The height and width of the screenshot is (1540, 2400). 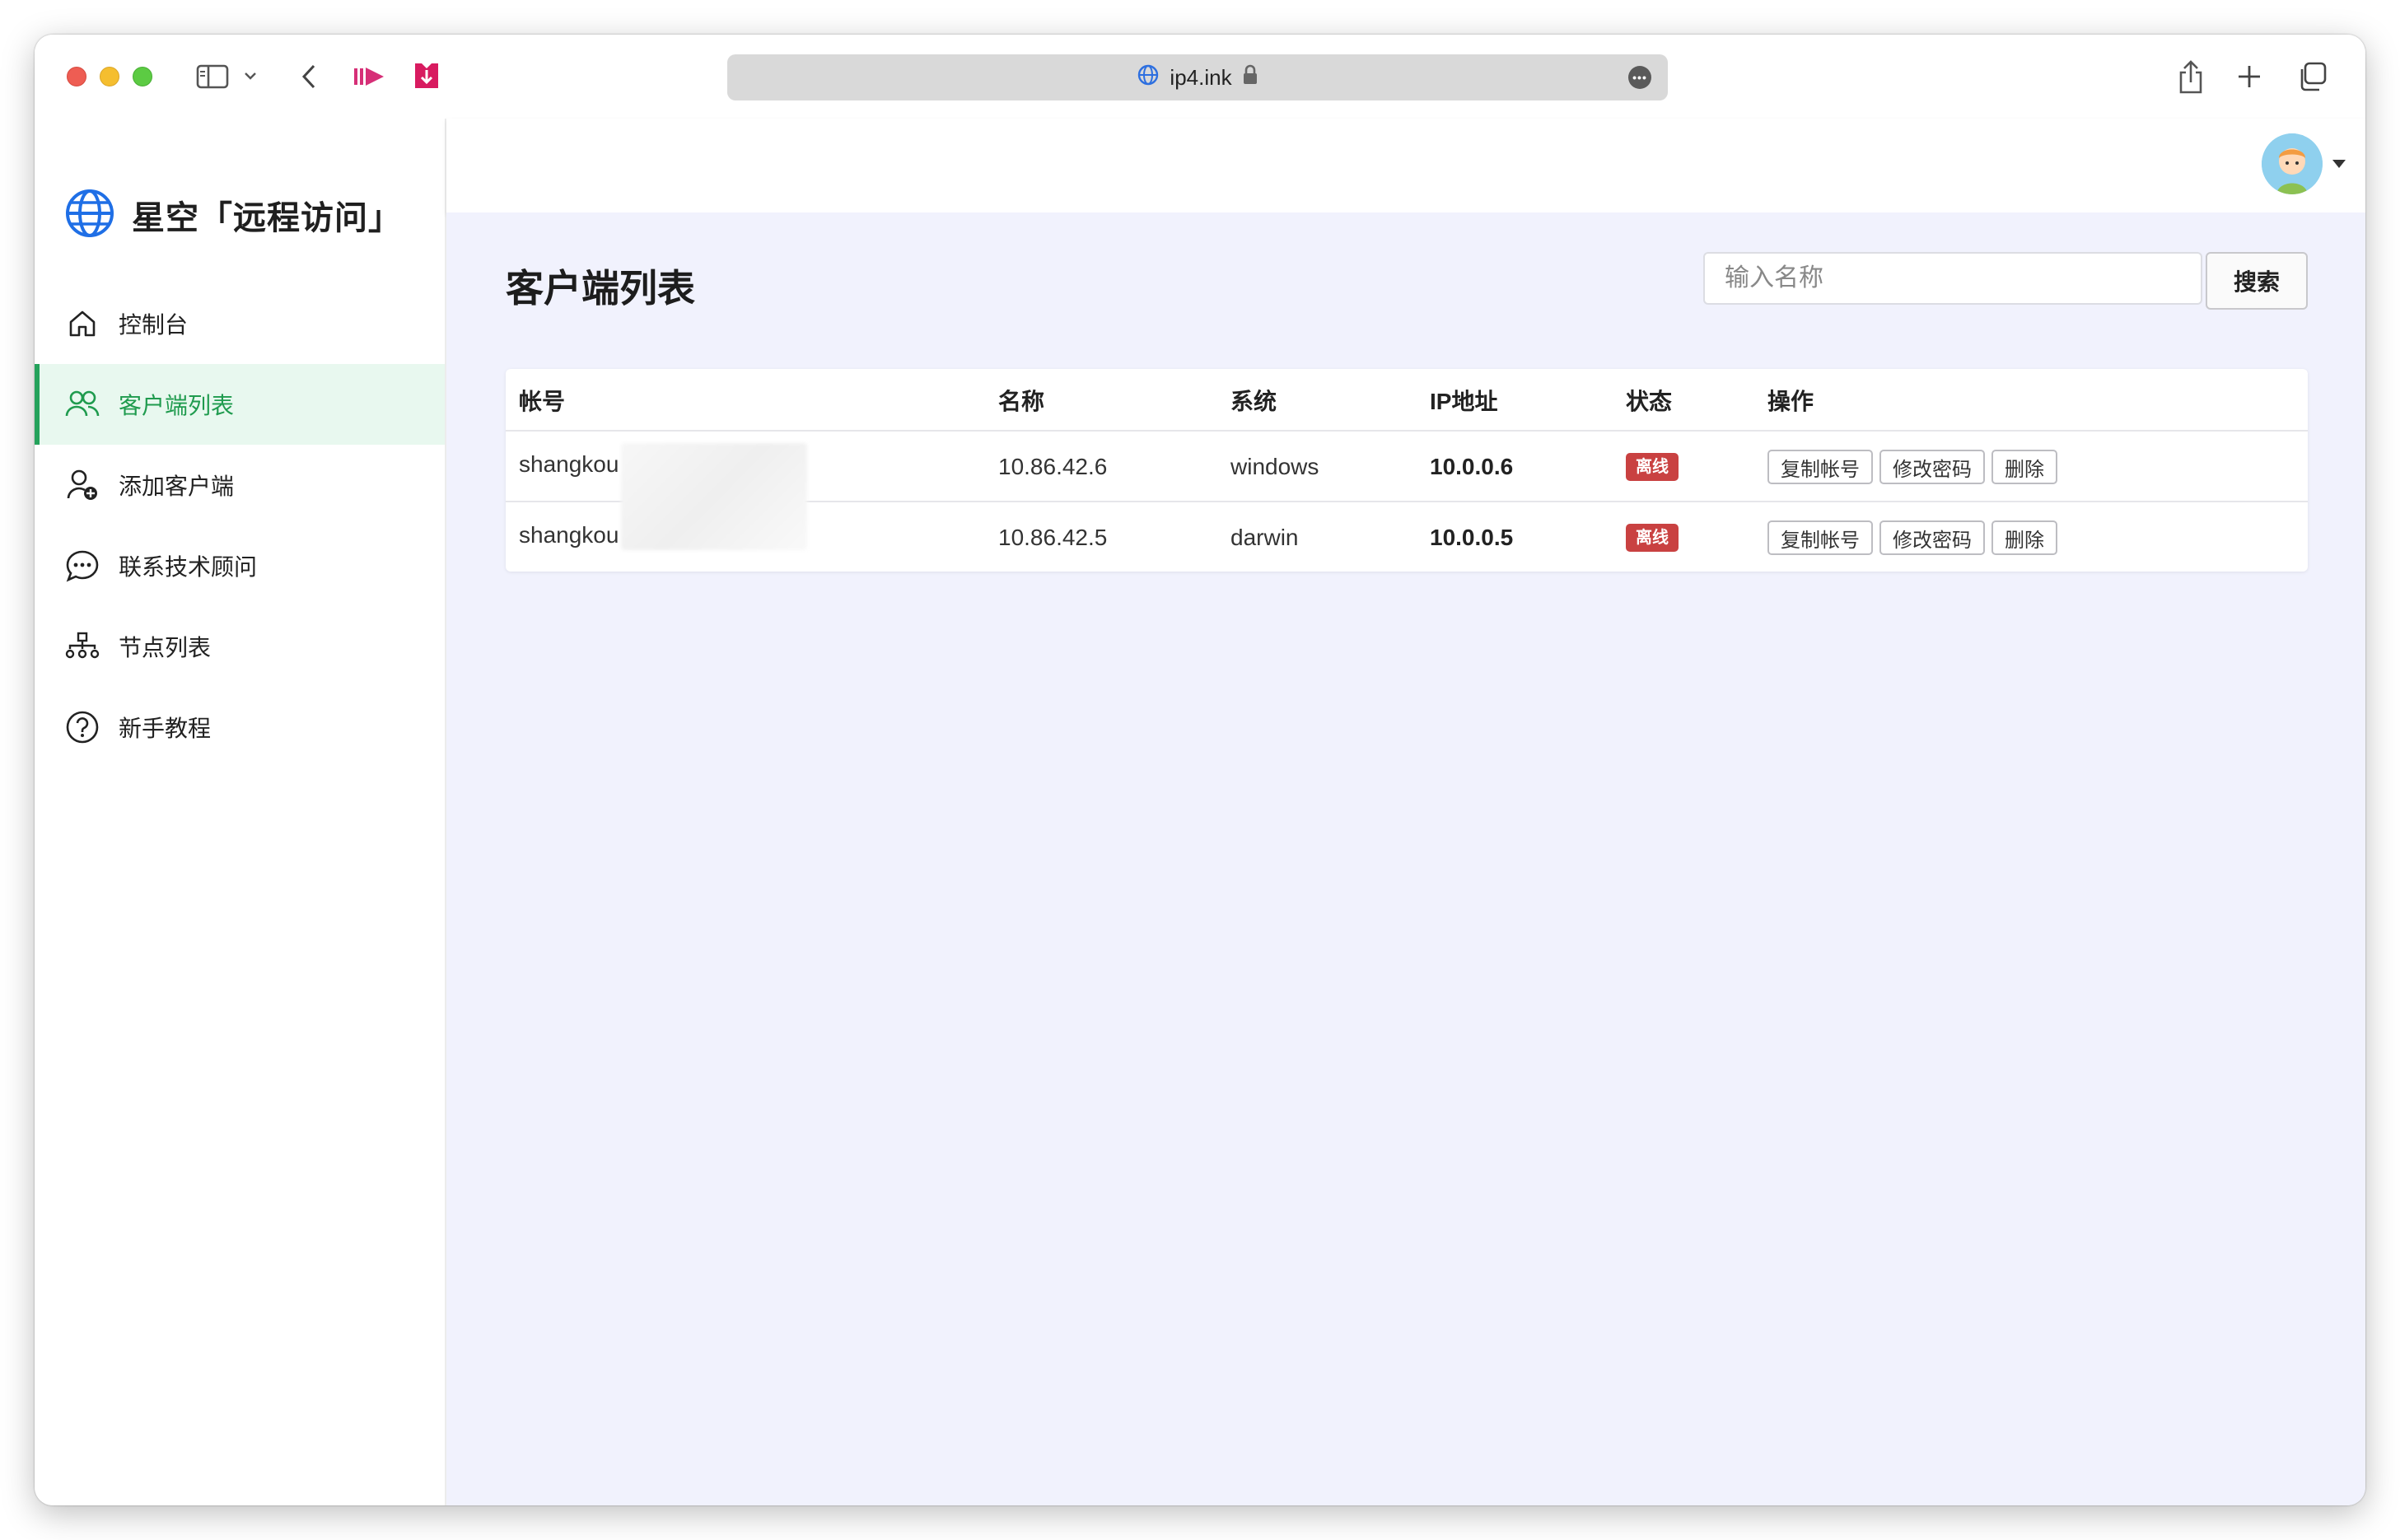 I want to click on column-header-account: 帐号, so click(x=542, y=401).